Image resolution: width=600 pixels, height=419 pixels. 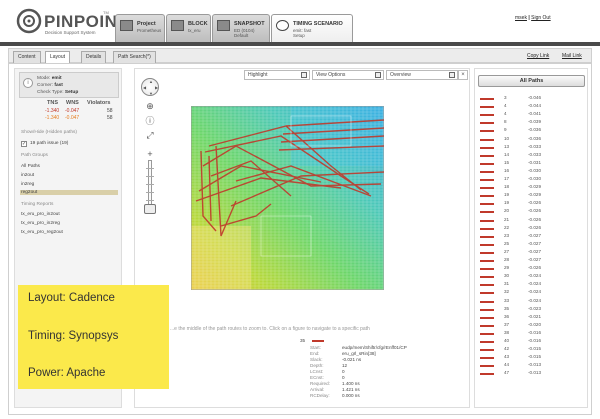 What do you see at coordinates (40, 223) in the screenshot?
I see `timing-report-item: tx_eru_pro_in2reg` at bounding box center [40, 223].